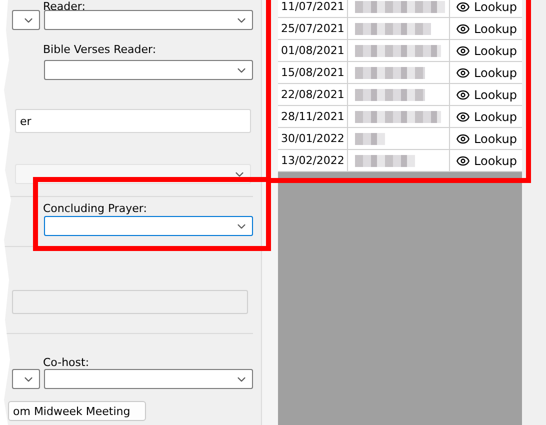 This screenshot has width=546, height=425. I want to click on field-label: Co-host:, so click(66, 362).